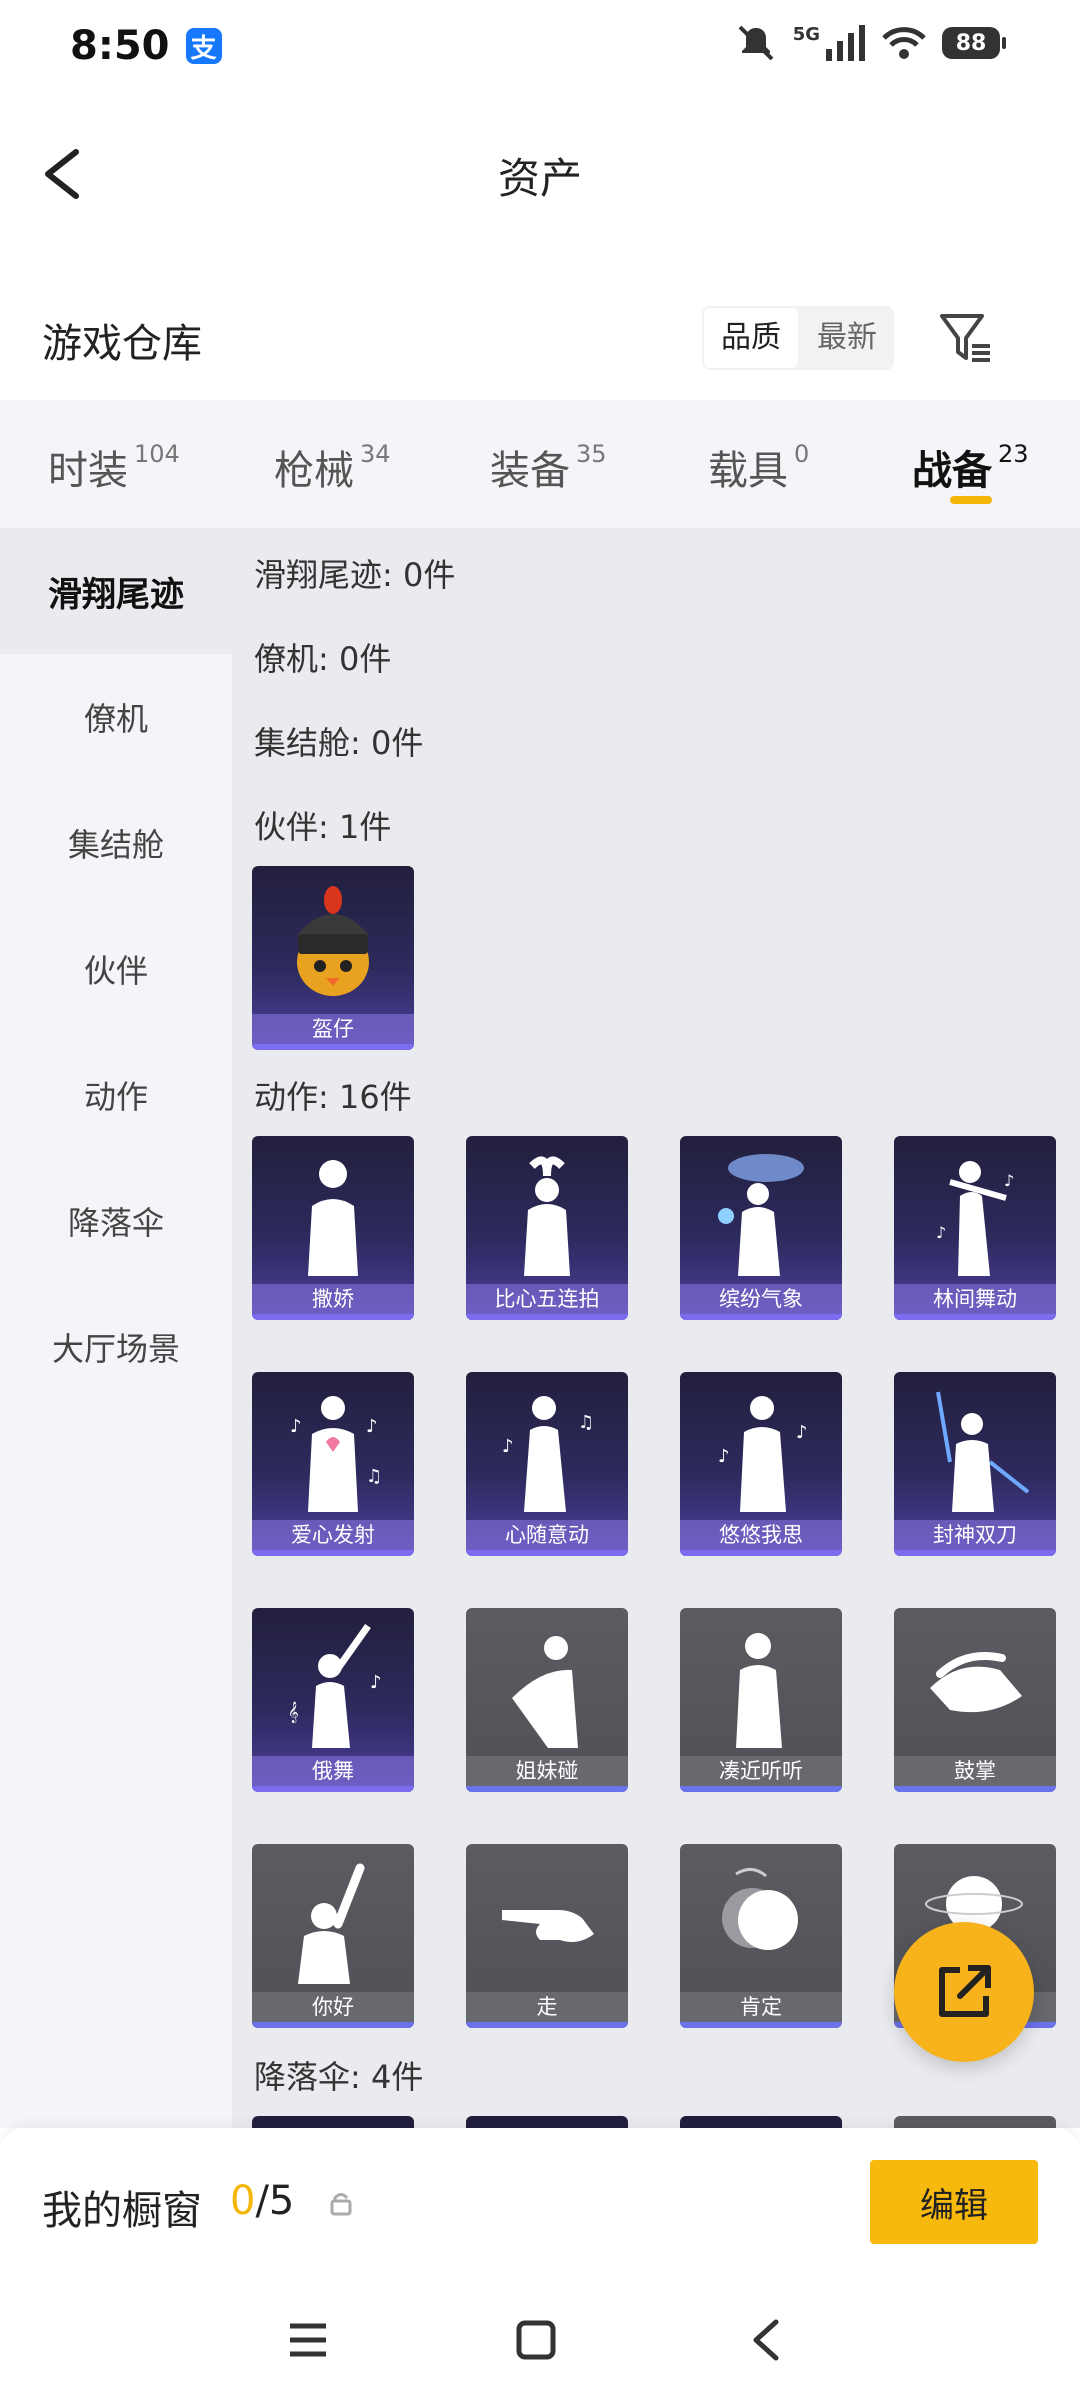 The width and height of the screenshot is (1080, 2400). I want to click on network-label: 5G, so click(806, 34).